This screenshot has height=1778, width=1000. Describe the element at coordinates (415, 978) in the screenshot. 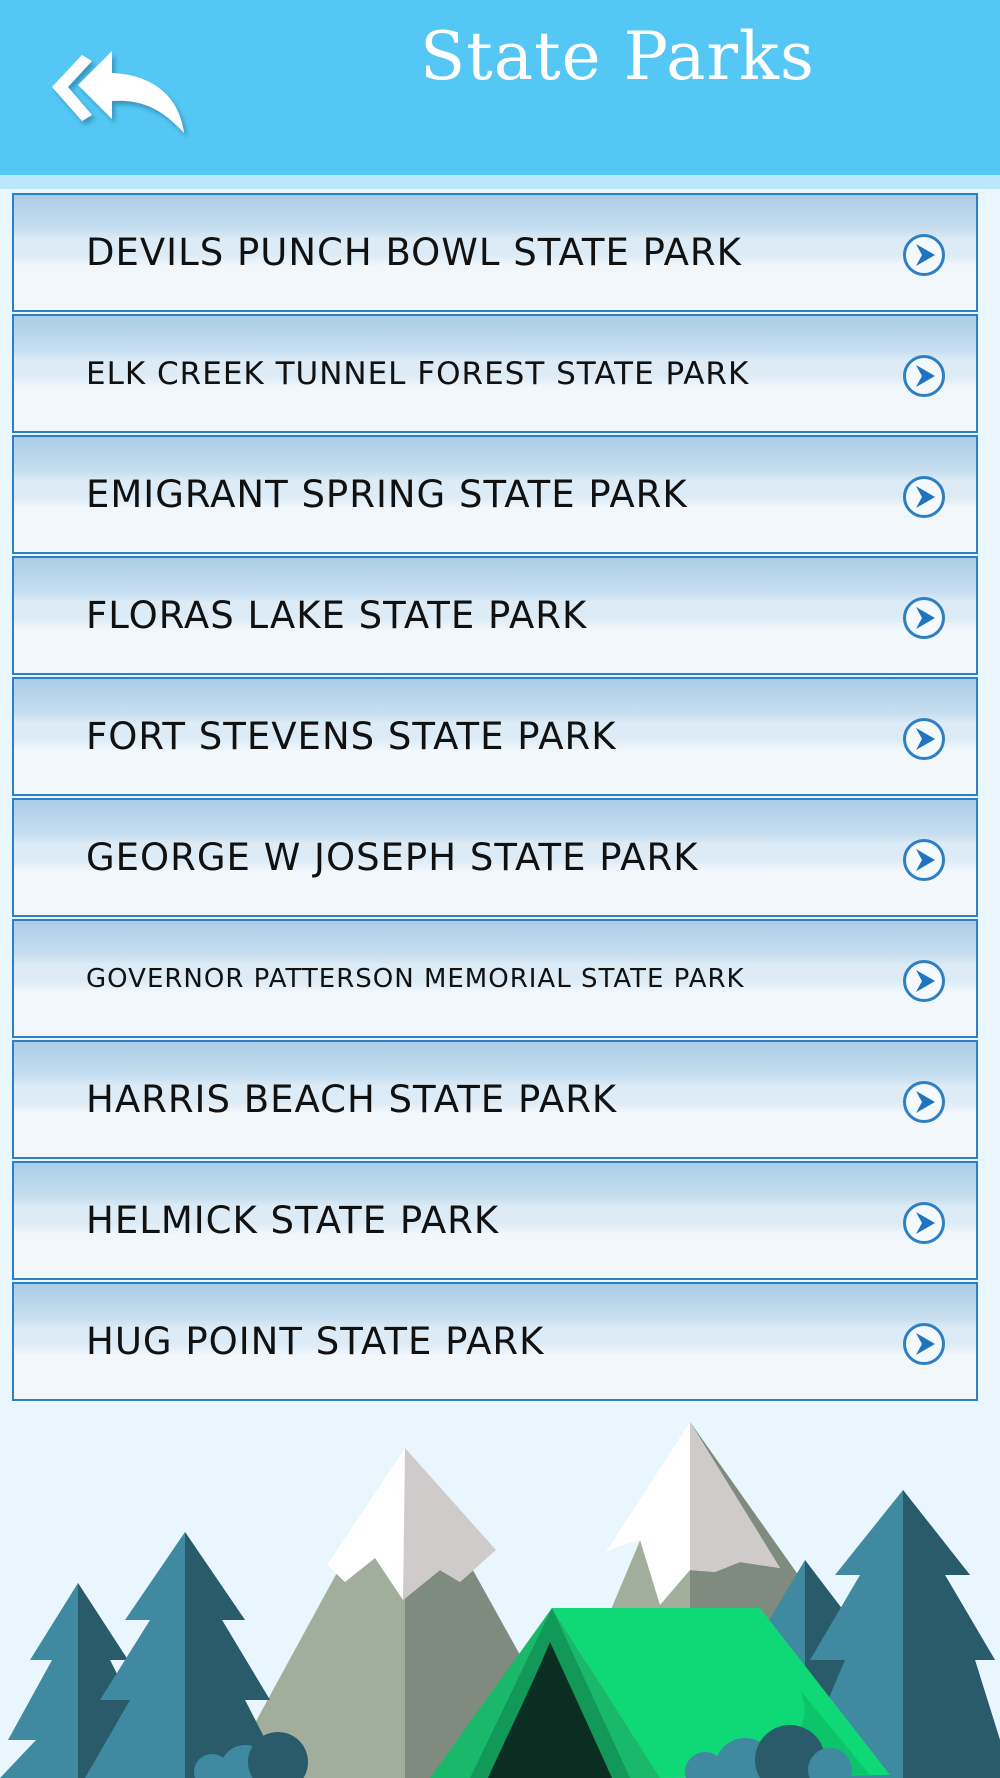

I see `park-name-label: GOVERNOR PATTERSON MEMORIAL STATE PARK` at that location.